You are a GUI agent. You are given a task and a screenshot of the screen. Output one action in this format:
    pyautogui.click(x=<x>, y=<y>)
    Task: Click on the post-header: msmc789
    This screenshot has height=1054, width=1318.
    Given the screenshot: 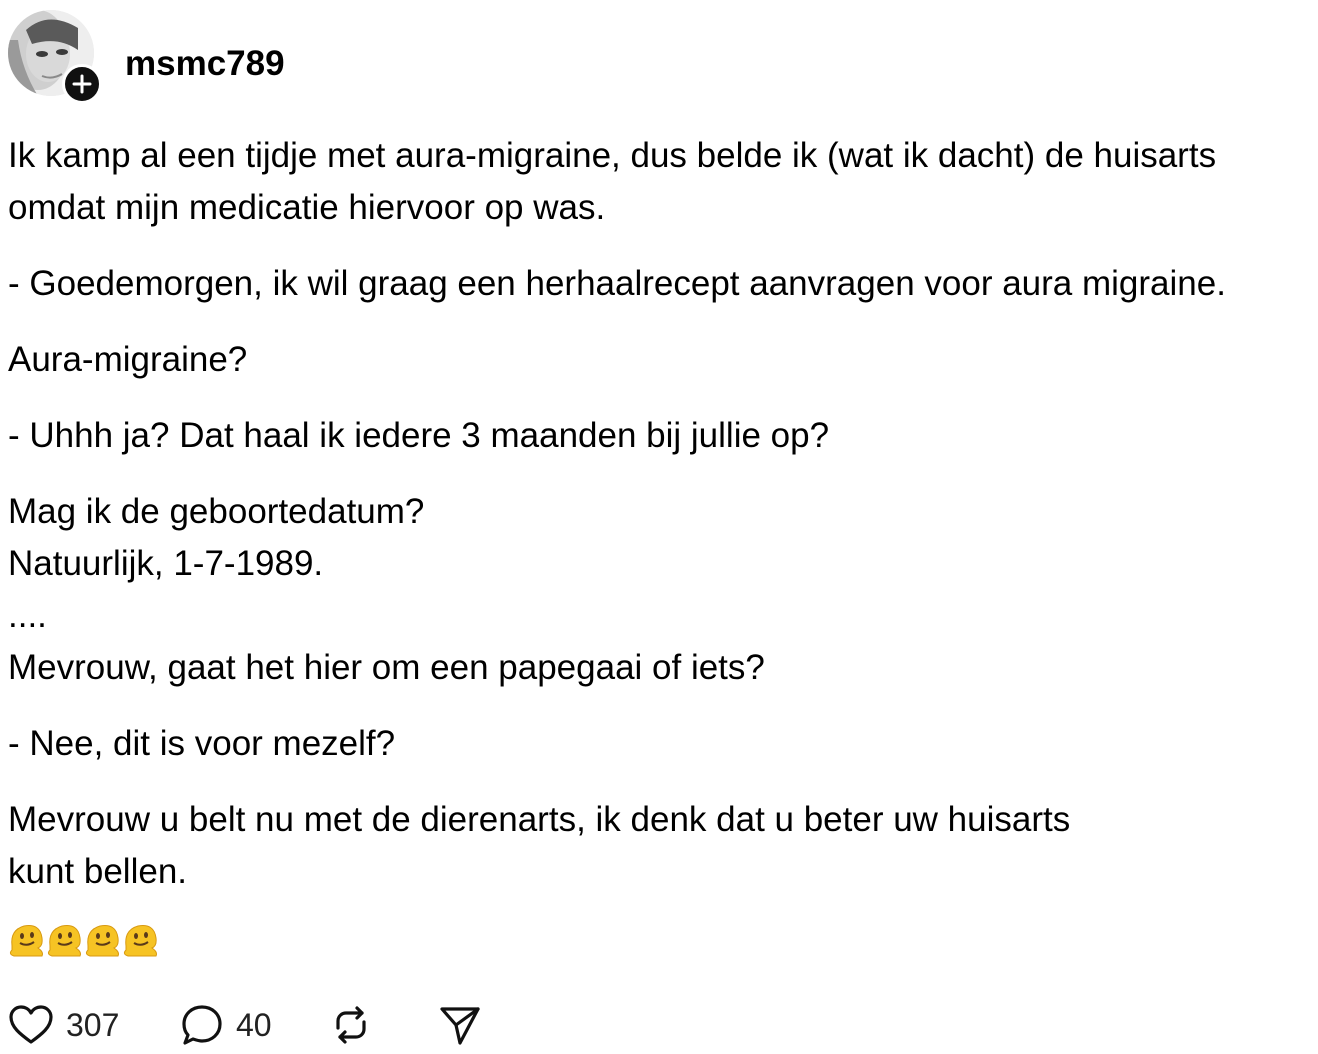 What is the action you would take?
    pyautogui.click(x=146, y=57)
    